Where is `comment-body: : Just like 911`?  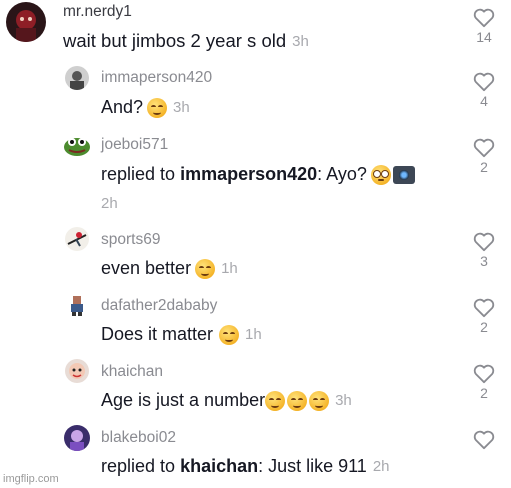
comment-body: : Just like 911 is located at coordinates (312, 466).